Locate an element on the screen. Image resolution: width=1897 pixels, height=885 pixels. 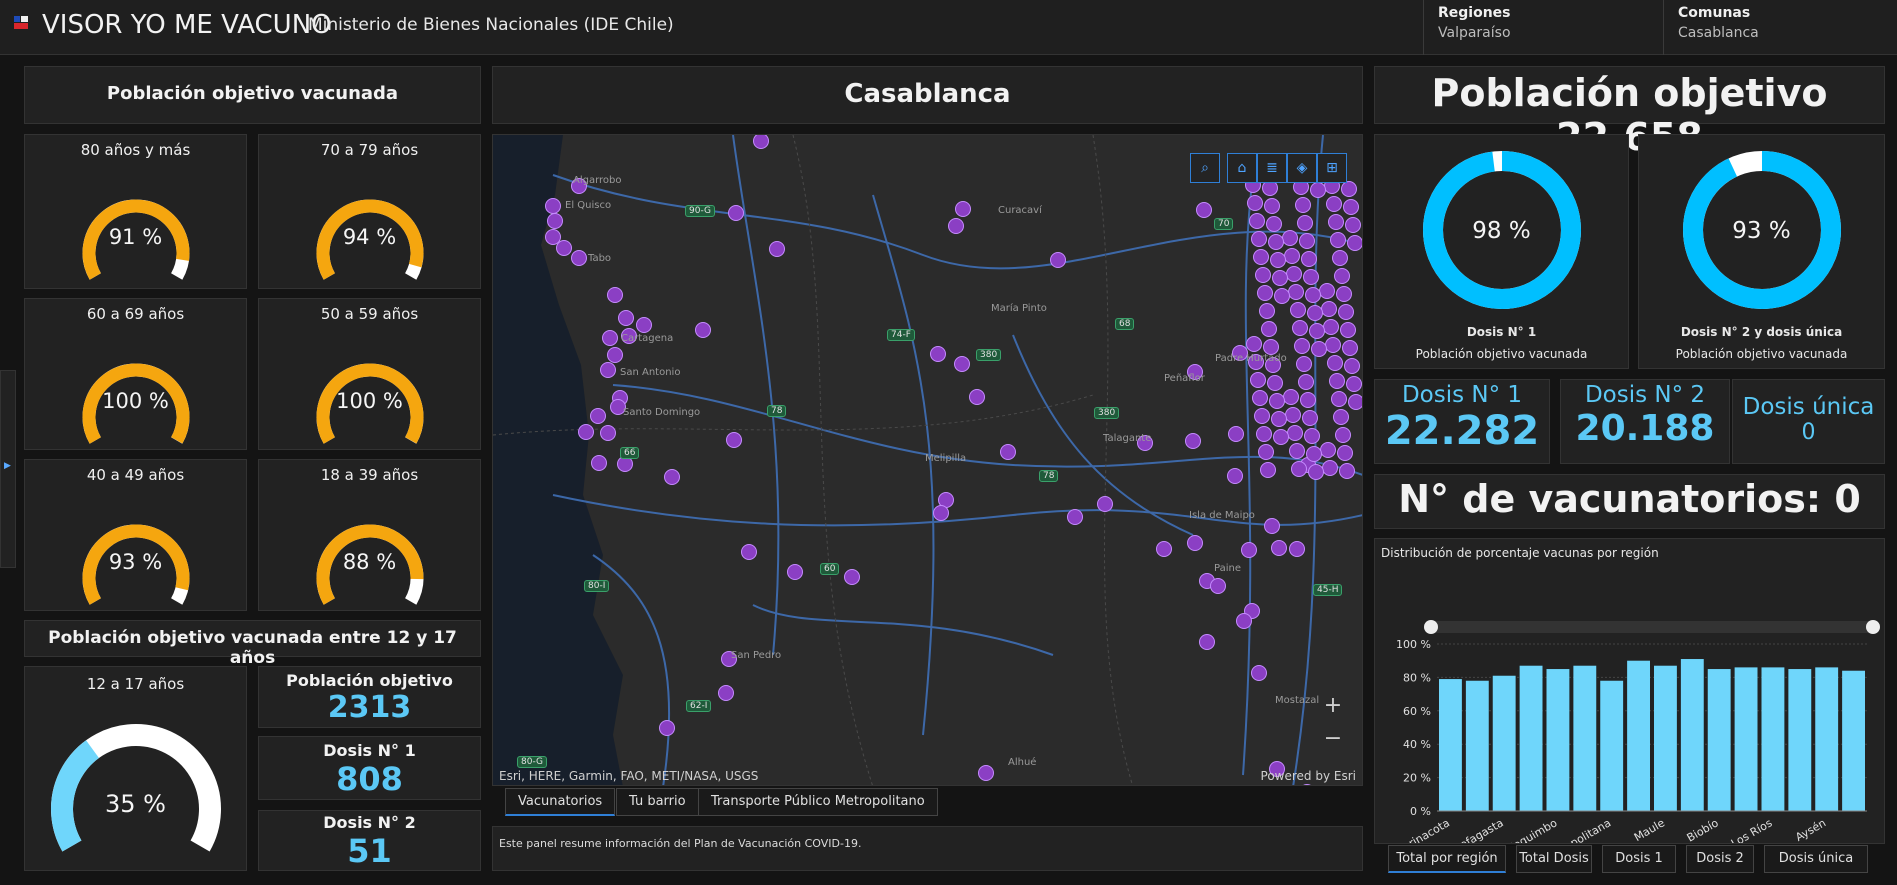
commune-selector: Comunas Casablanca is located at coordinates (1780, 27).